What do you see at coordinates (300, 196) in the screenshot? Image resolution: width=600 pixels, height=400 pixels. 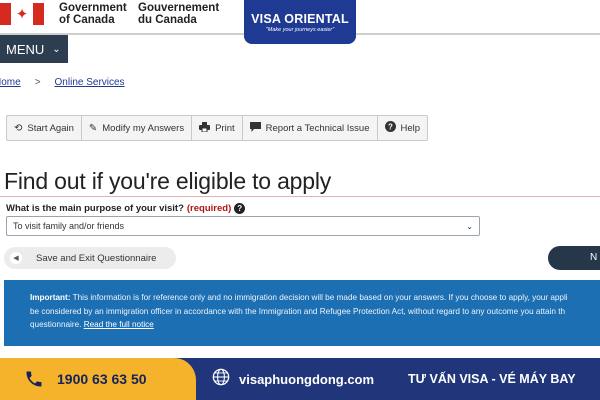 I see `title-underline` at bounding box center [300, 196].